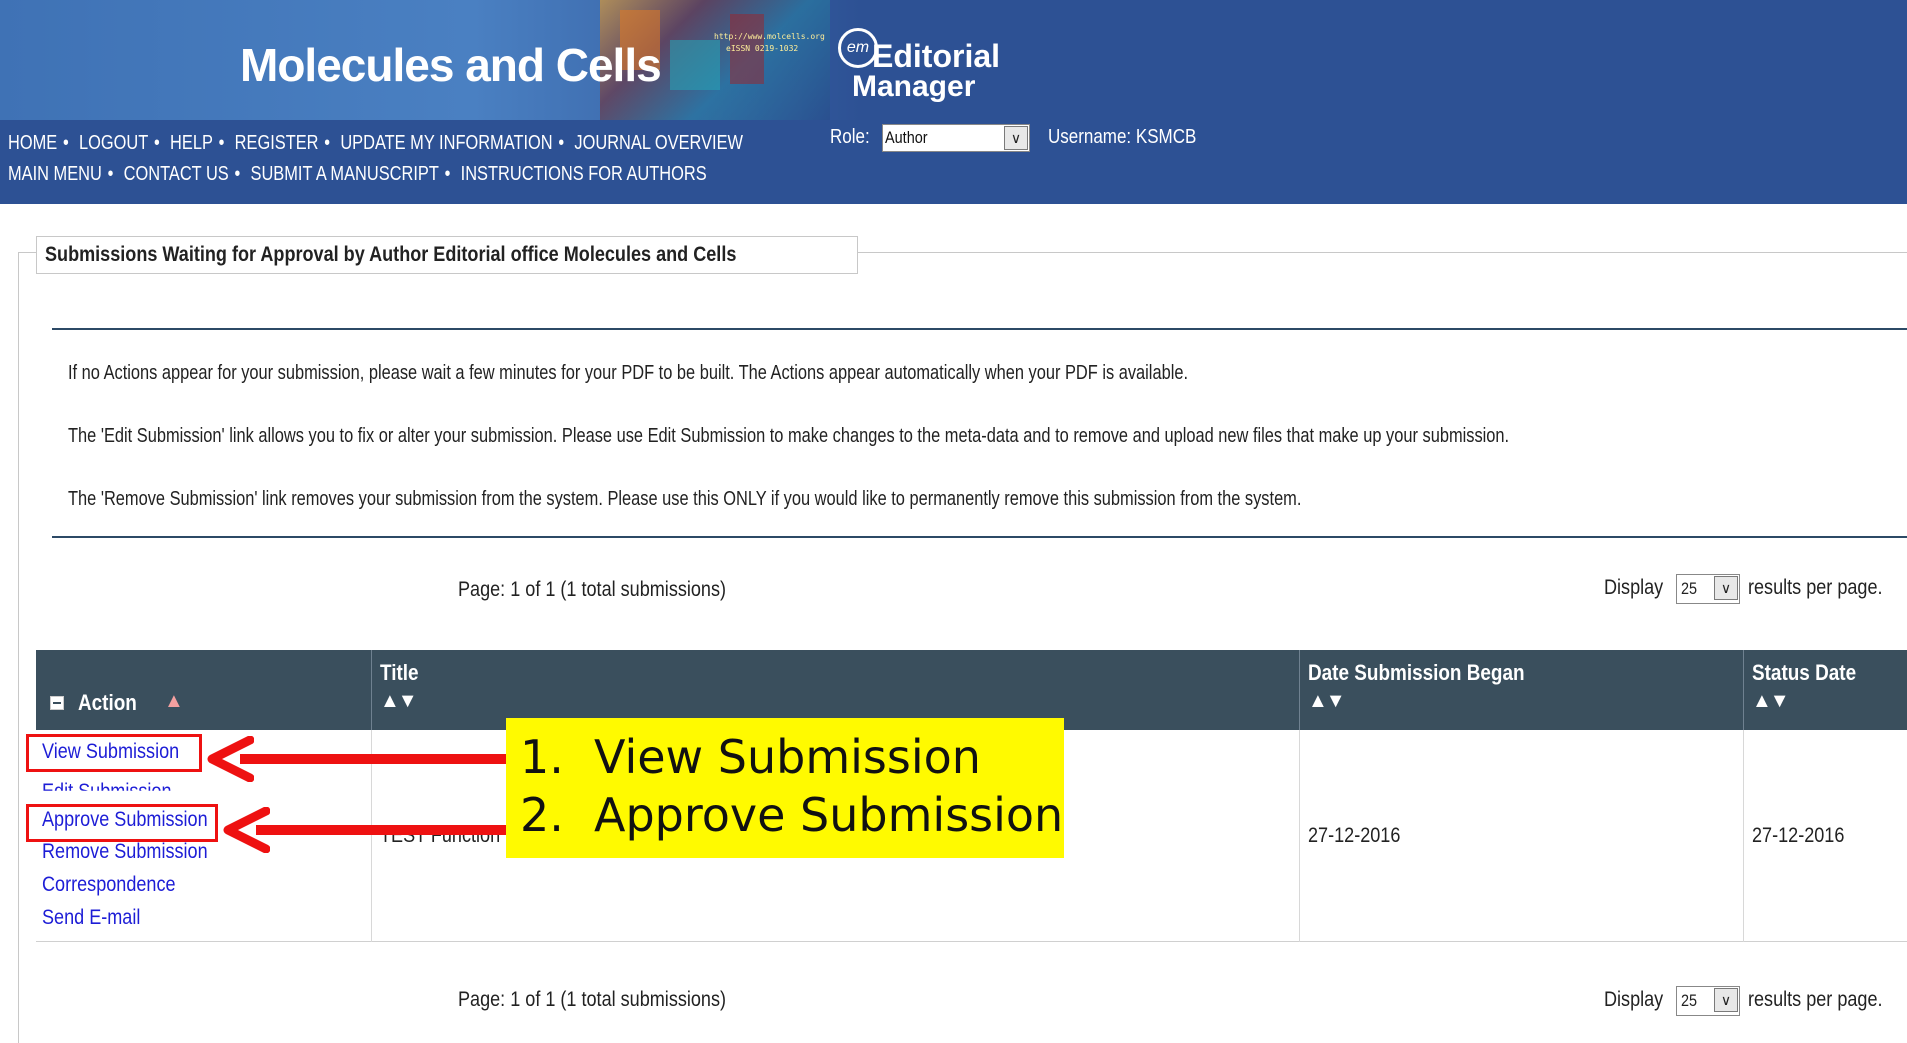 This screenshot has width=1907, height=1043. Describe the element at coordinates (191, 143) in the screenshot. I see `nav-help: HELP` at that location.